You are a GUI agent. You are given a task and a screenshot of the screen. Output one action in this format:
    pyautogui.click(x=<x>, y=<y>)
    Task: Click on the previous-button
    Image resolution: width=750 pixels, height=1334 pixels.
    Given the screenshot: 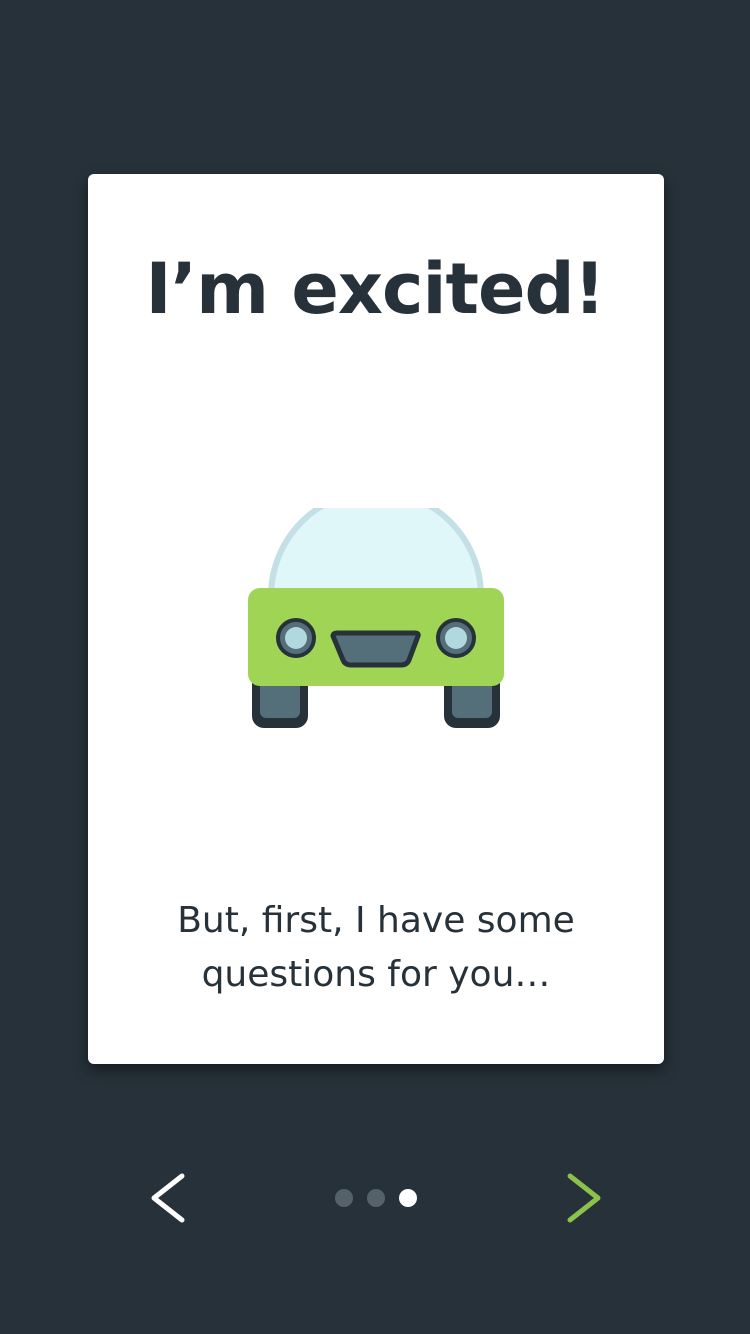 What is the action you would take?
    pyautogui.click(x=168, y=1198)
    